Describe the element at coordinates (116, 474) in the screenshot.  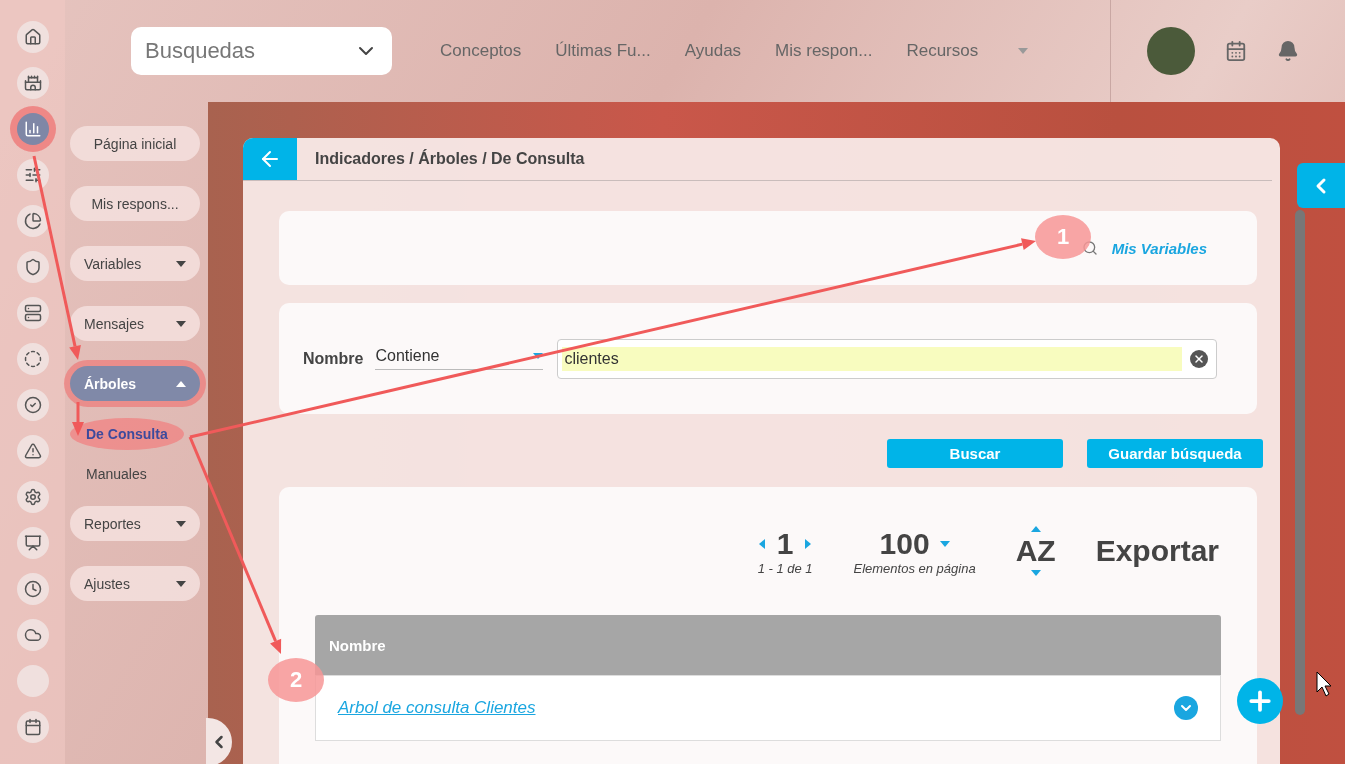
I see `submenu-item: Manuales` at that location.